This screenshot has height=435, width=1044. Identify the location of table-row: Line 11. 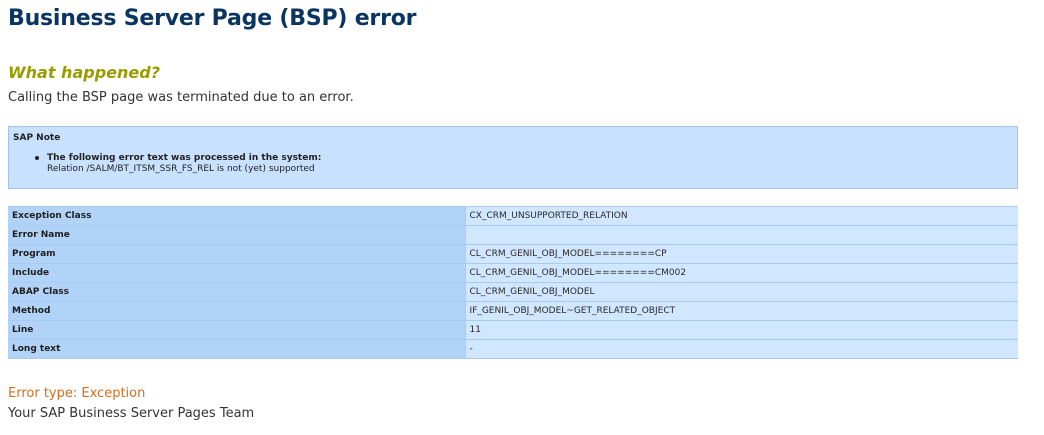
(513, 330).